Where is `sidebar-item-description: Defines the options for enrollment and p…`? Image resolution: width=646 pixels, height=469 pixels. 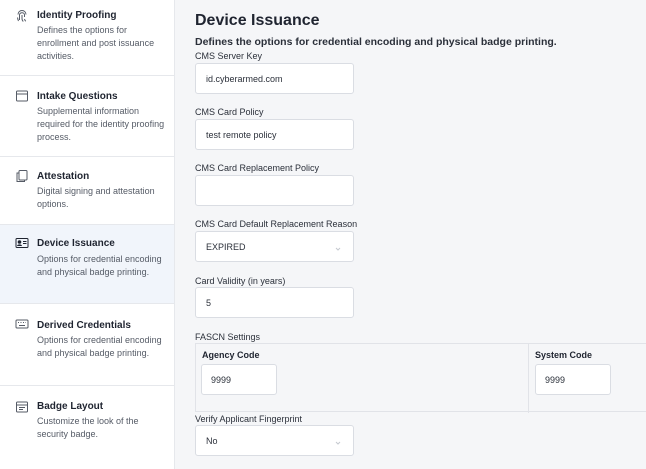 sidebar-item-description: Defines the options for enrollment and p… is located at coordinates (96, 43).